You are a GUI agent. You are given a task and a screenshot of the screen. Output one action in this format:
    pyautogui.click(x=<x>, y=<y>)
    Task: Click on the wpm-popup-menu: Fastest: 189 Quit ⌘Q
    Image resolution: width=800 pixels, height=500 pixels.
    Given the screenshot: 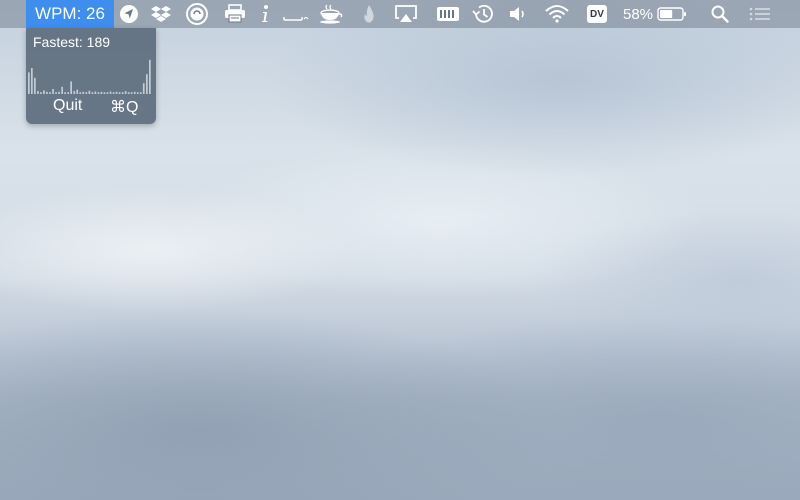 What is the action you would take?
    pyautogui.click(x=91, y=76)
    